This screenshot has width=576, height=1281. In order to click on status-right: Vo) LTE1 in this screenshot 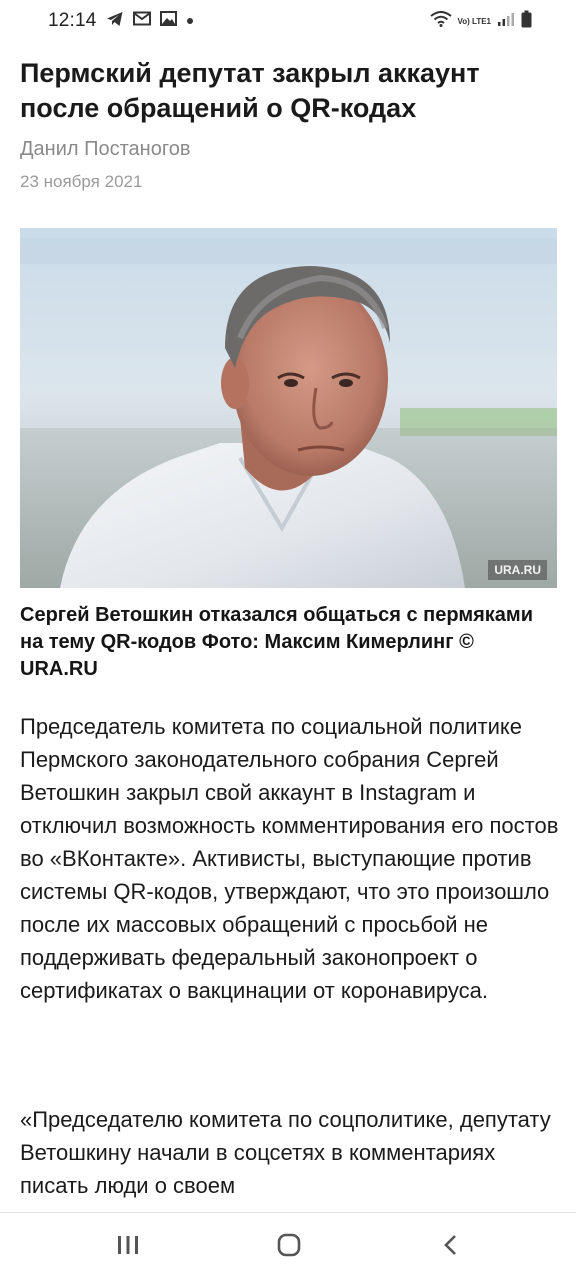, I will do `click(480, 21)`.